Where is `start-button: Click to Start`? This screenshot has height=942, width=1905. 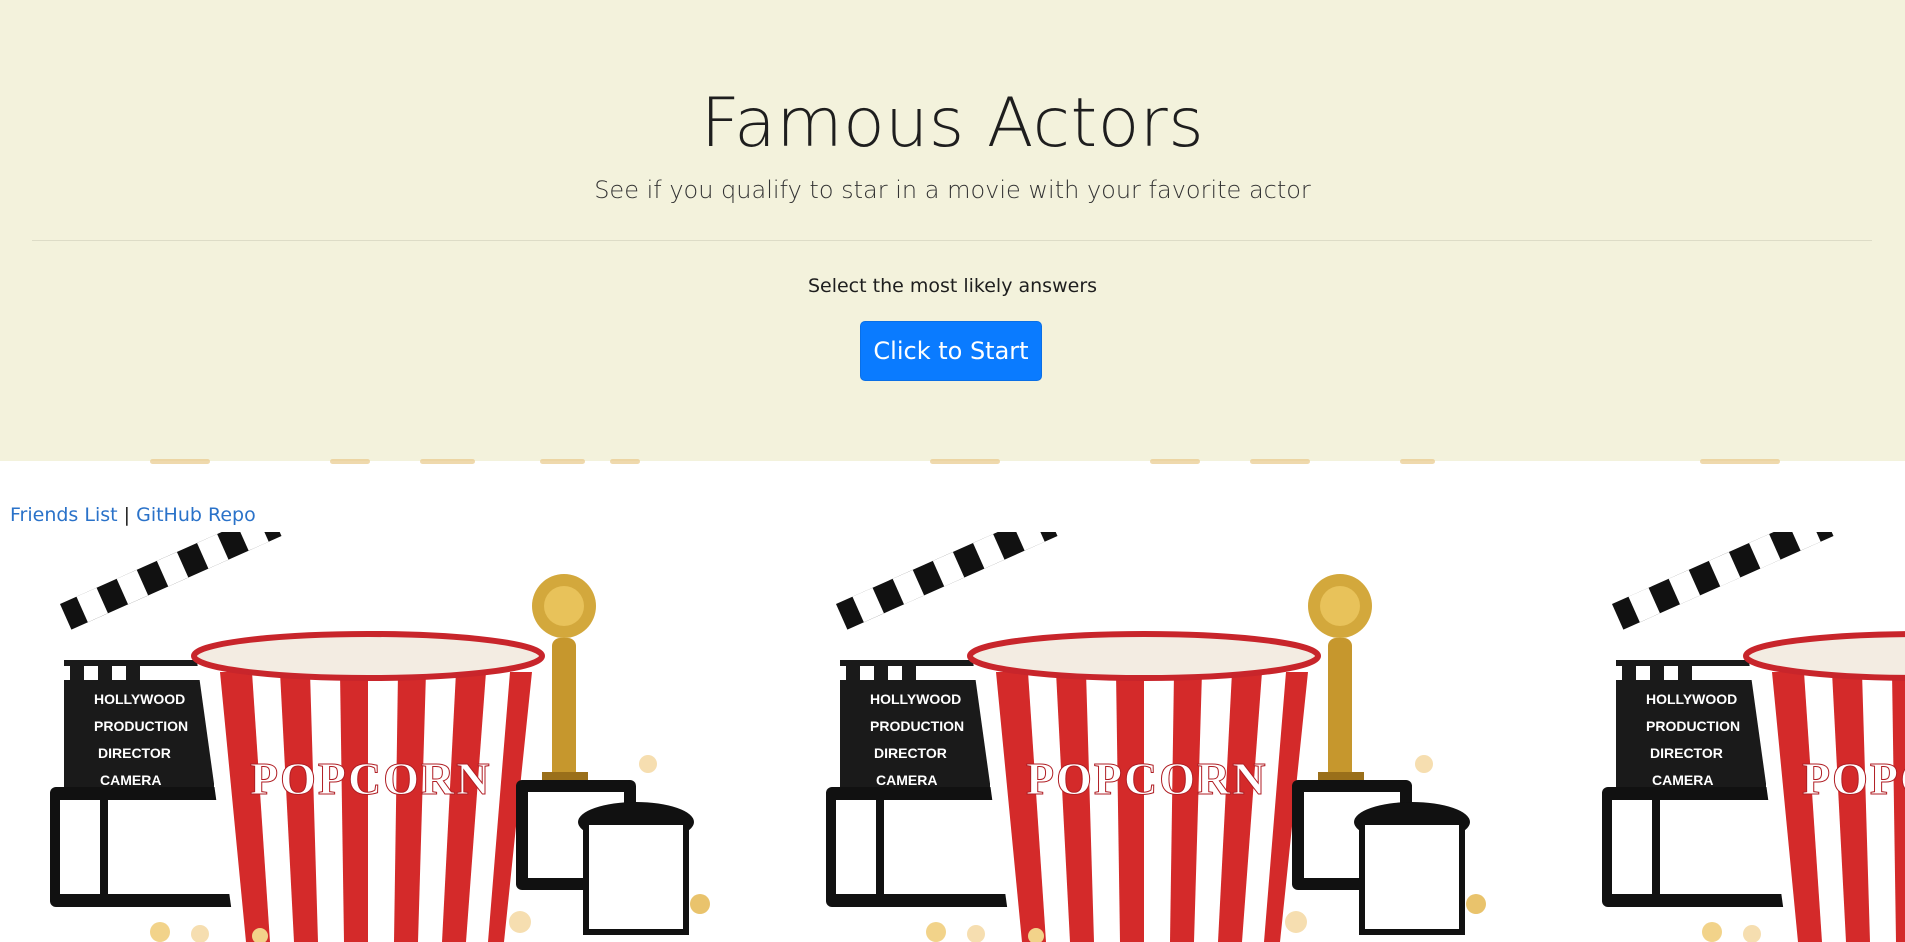
start-button: Click to Start is located at coordinates (951, 351).